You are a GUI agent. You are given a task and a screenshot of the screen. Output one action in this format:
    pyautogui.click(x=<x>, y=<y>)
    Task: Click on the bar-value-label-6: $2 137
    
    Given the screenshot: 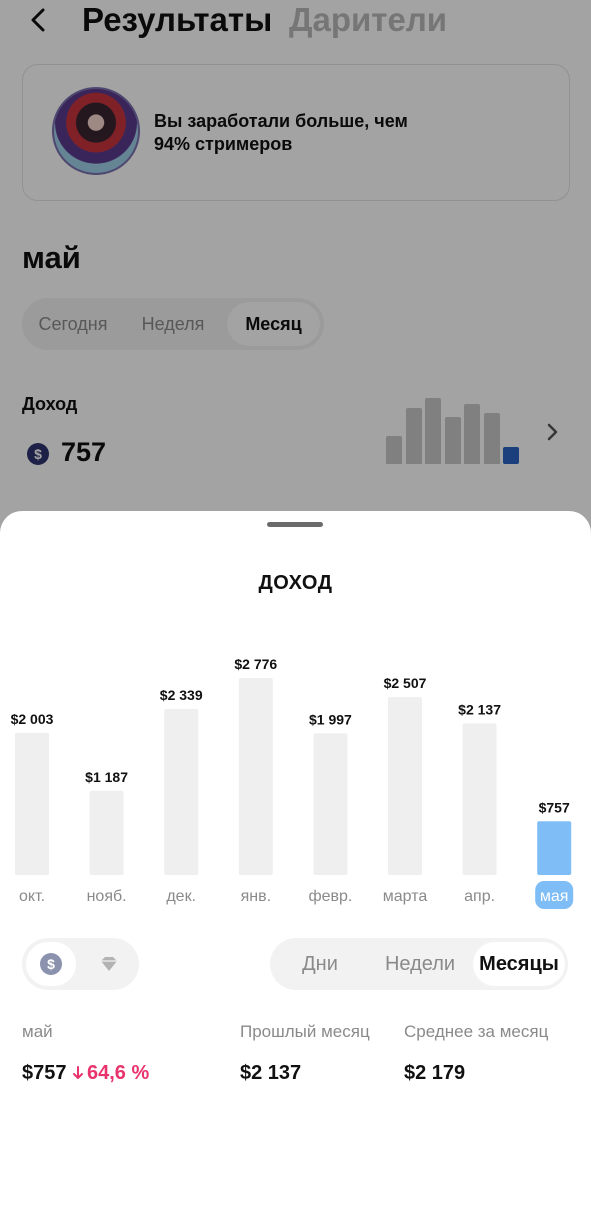 What is the action you would take?
    pyautogui.click(x=479, y=709)
    